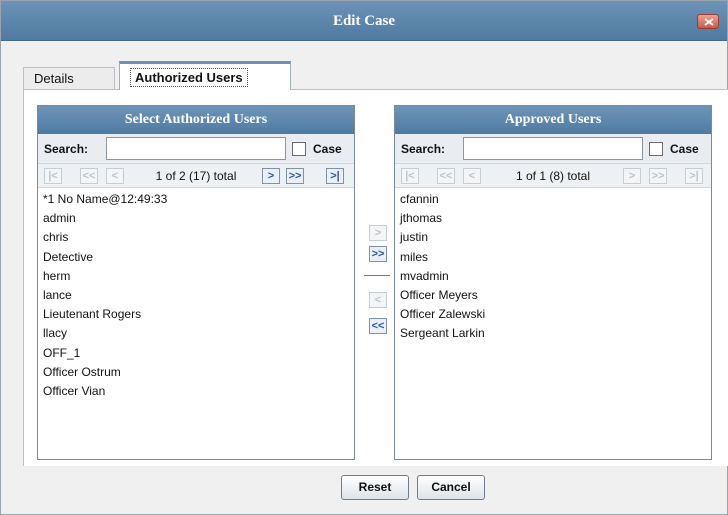 This screenshot has height=515, width=728. I want to click on transfer-divider, so click(377, 275).